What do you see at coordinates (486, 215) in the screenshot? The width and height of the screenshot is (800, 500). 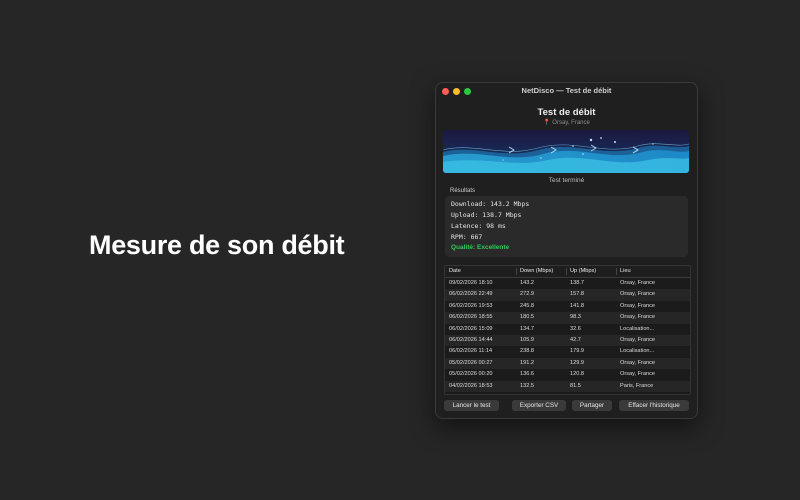 I see `upload-result: Upload: 138.7 Mbps` at bounding box center [486, 215].